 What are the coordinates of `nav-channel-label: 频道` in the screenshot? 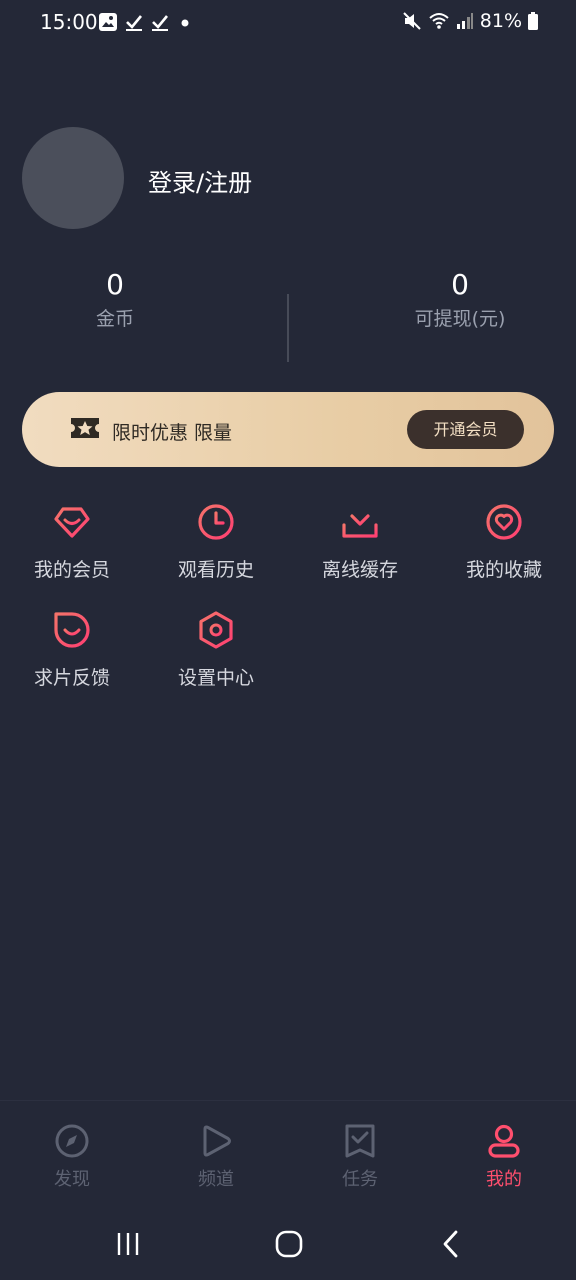 It's located at (216, 1179).